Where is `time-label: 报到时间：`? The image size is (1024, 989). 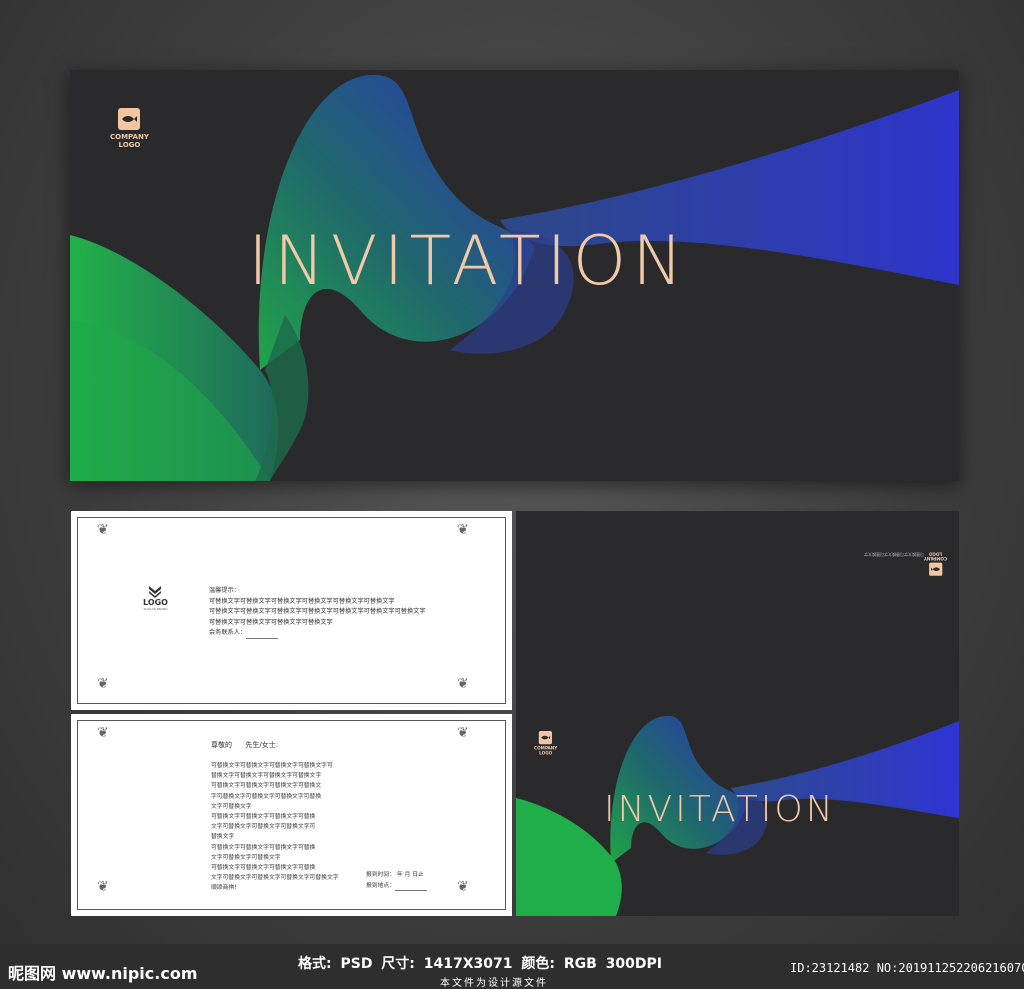
time-label: 报到时间： is located at coordinates (380, 875).